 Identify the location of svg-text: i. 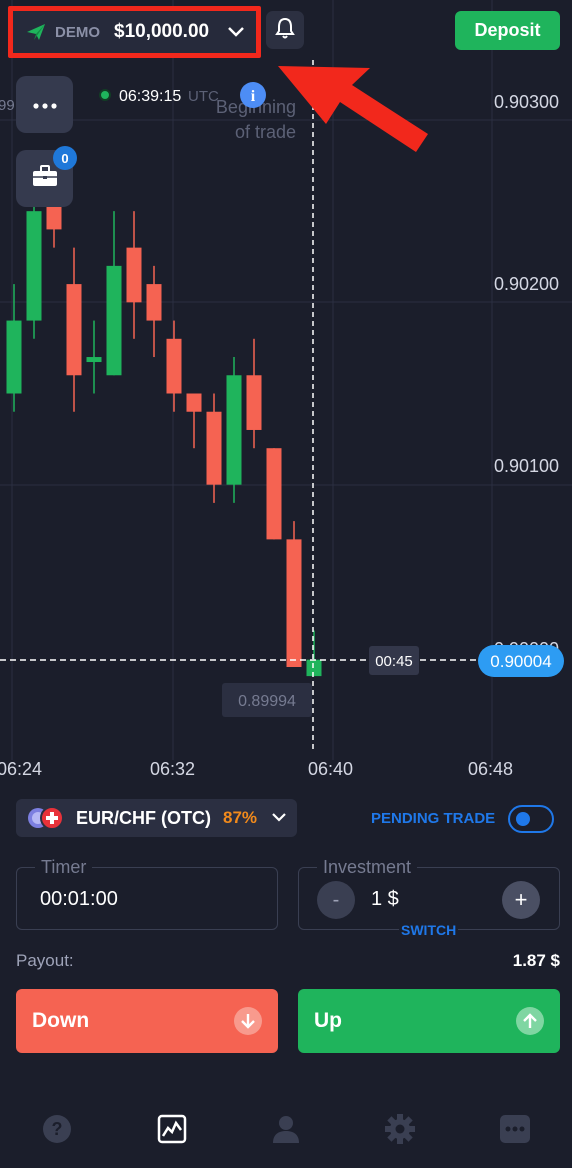
(253, 96).